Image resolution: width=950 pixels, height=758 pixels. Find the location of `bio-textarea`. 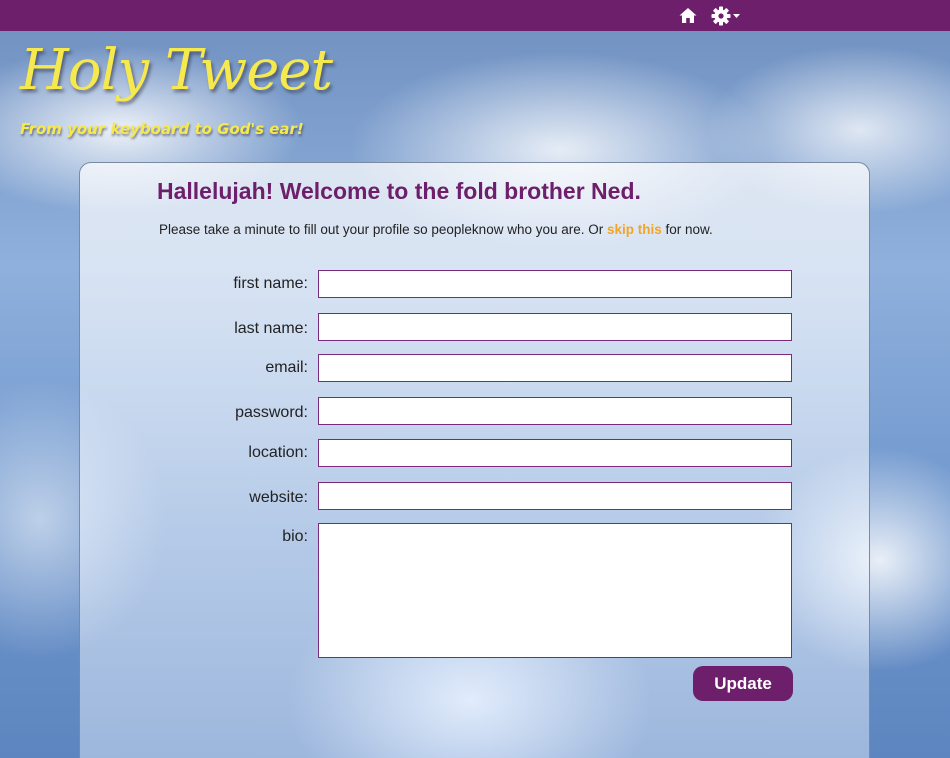

bio-textarea is located at coordinates (555, 590).